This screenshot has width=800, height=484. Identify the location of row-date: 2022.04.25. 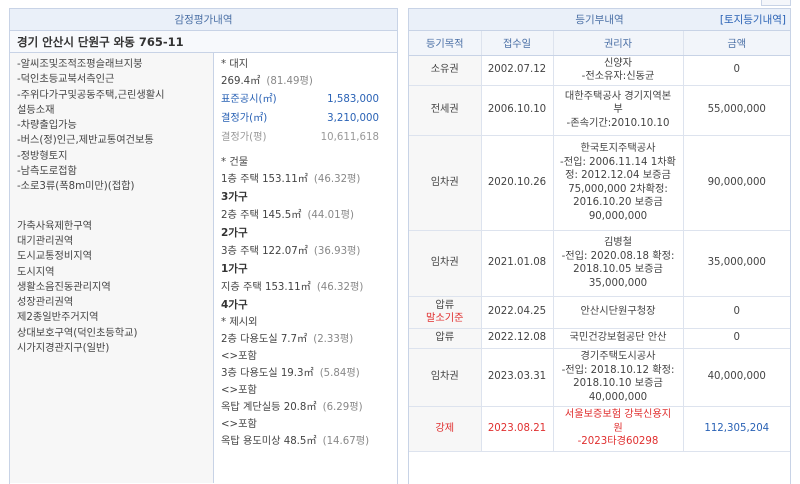
(517, 312).